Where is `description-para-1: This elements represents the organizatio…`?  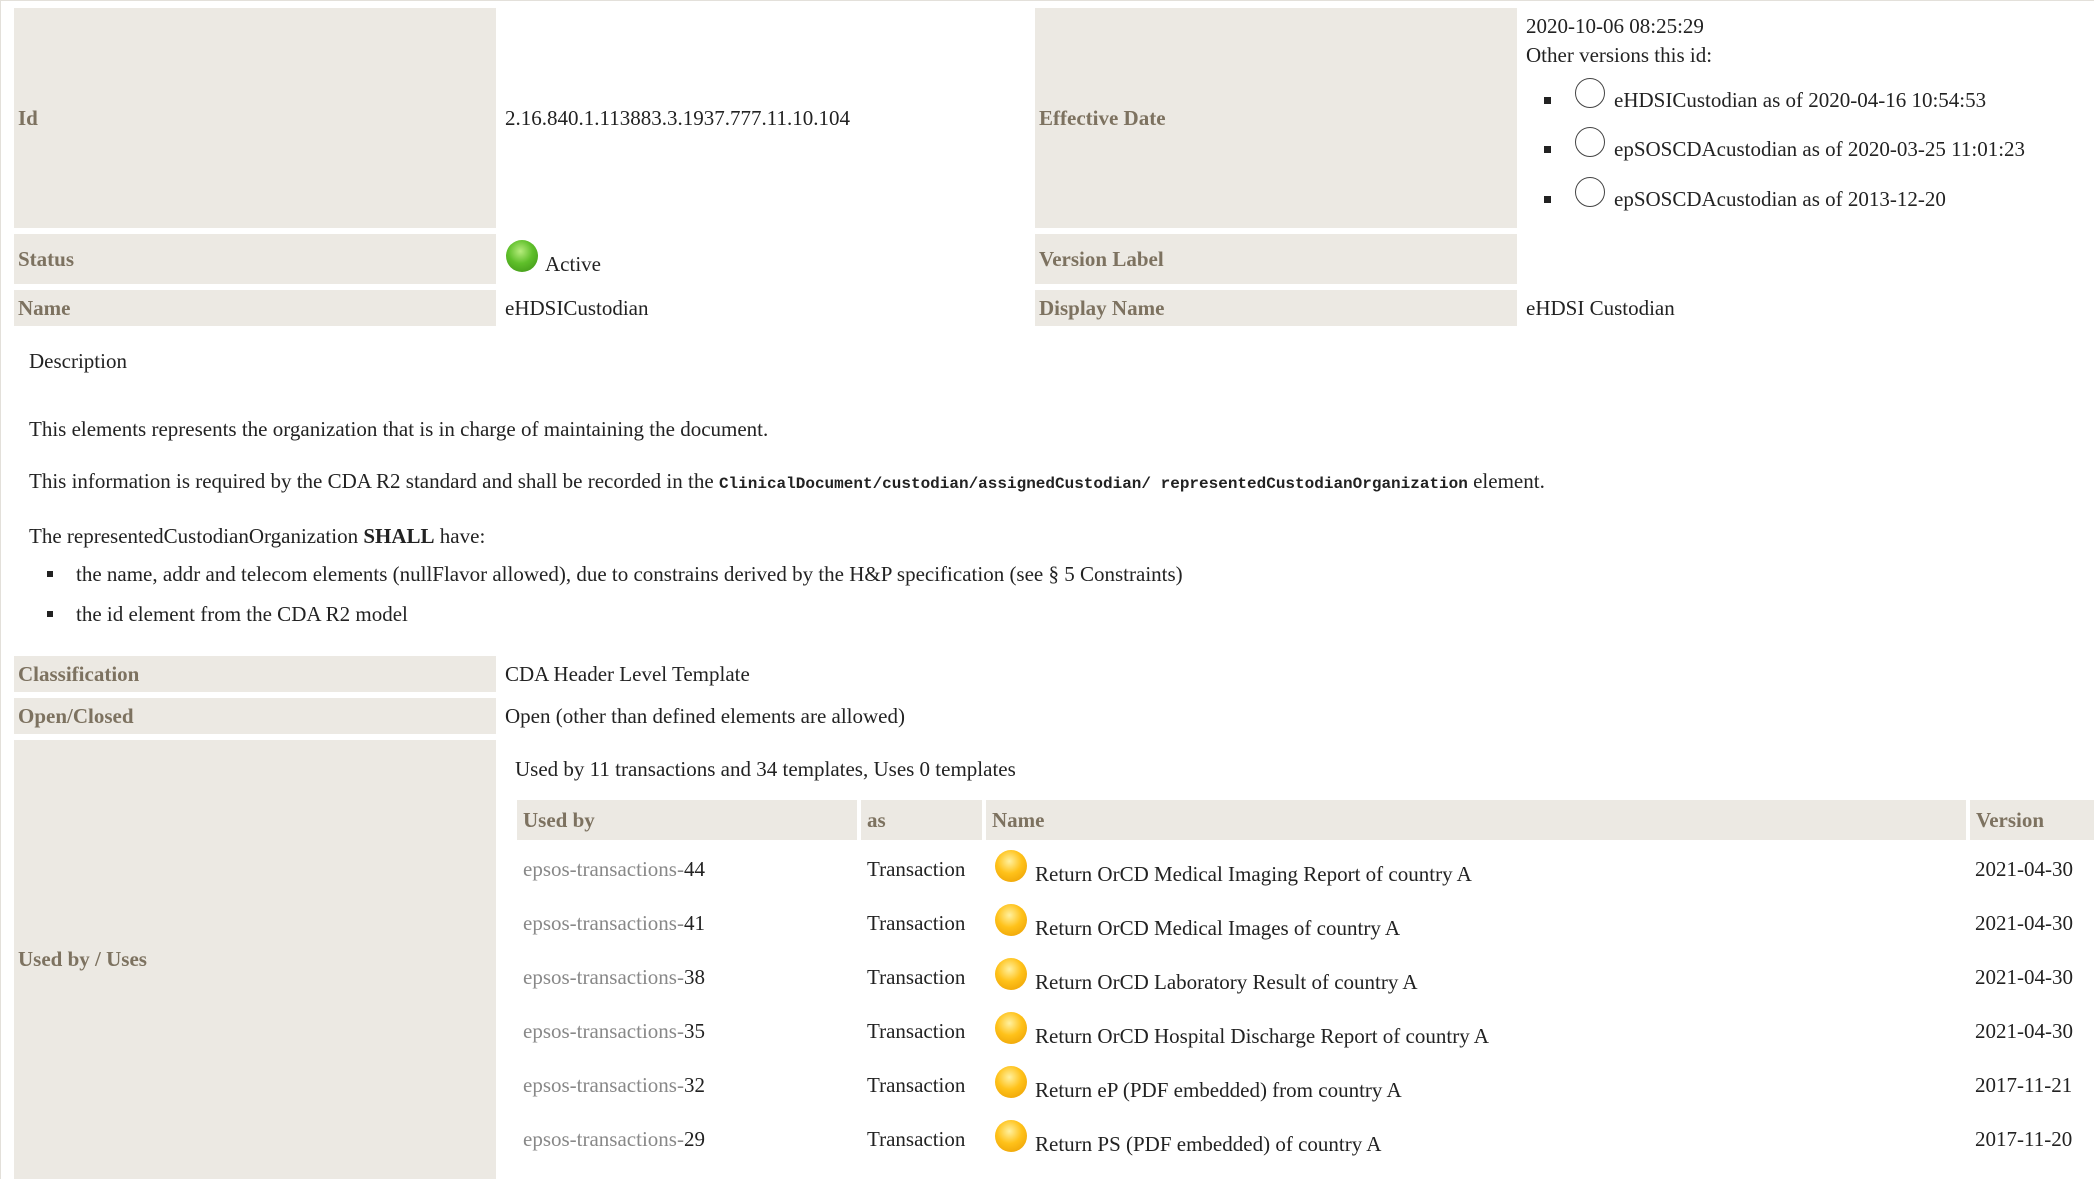
description-para-1: This elements represents the organizatio… is located at coordinates (399, 429).